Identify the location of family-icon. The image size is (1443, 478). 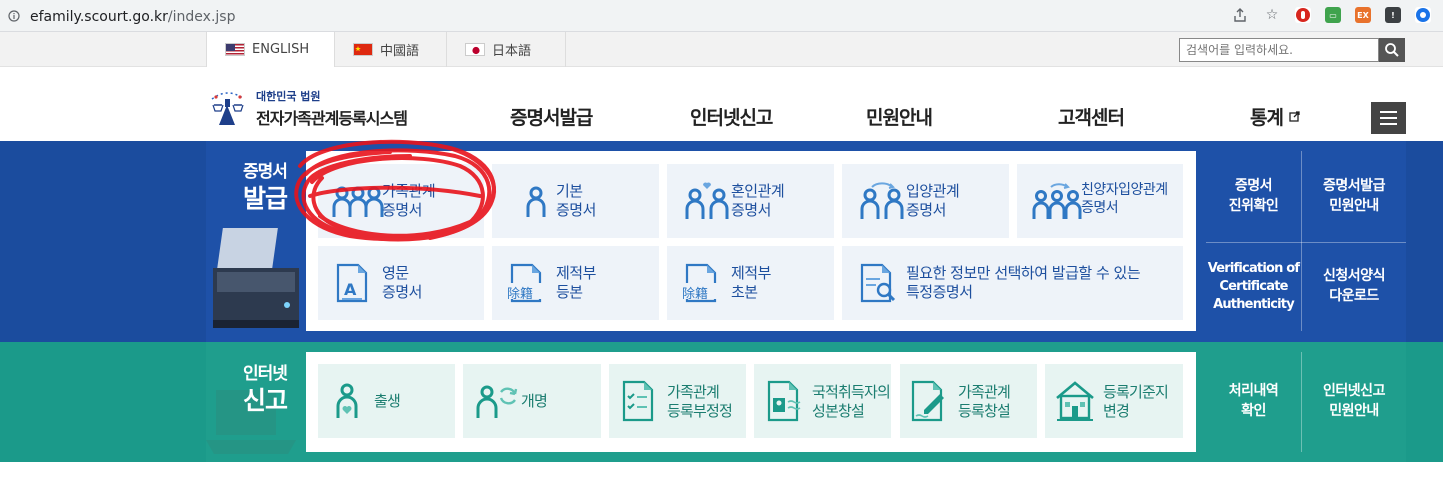
(358, 201).